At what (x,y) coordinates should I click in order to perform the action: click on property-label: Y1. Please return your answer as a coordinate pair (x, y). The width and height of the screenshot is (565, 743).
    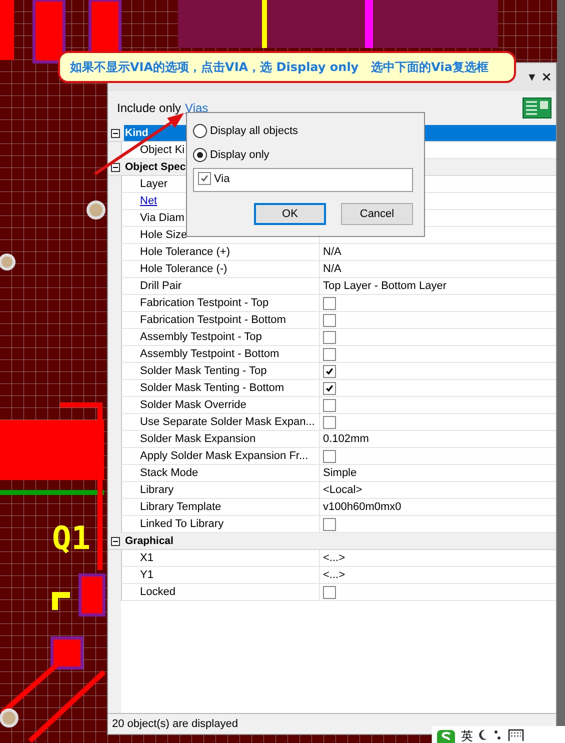
    Looking at the image, I should click on (220, 575).